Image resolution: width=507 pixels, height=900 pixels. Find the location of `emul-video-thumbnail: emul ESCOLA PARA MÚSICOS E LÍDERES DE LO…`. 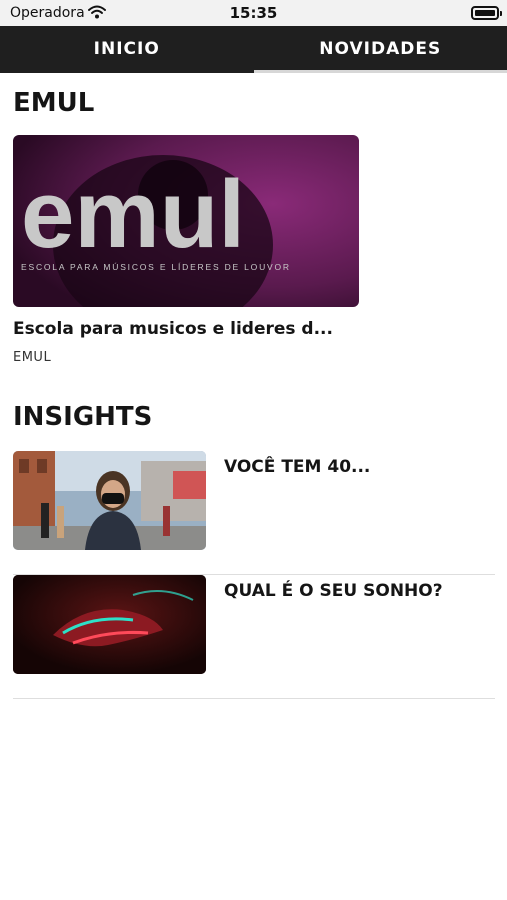

emul-video-thumbnail: emul ESCOLA PARA MÚSICOS E LÍDERES DE LO… is located at coordinates (186, 221).